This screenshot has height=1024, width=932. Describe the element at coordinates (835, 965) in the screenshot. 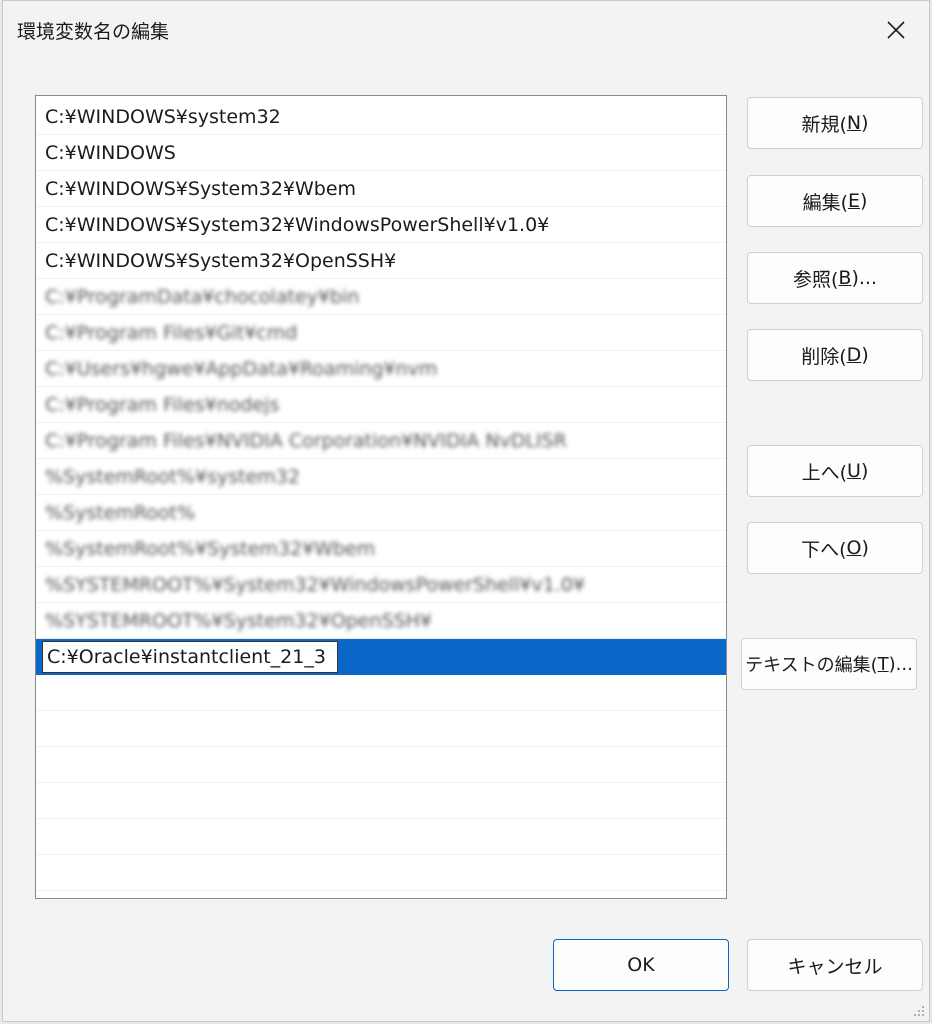

I see `cancel-button: キャンセル` at that location.